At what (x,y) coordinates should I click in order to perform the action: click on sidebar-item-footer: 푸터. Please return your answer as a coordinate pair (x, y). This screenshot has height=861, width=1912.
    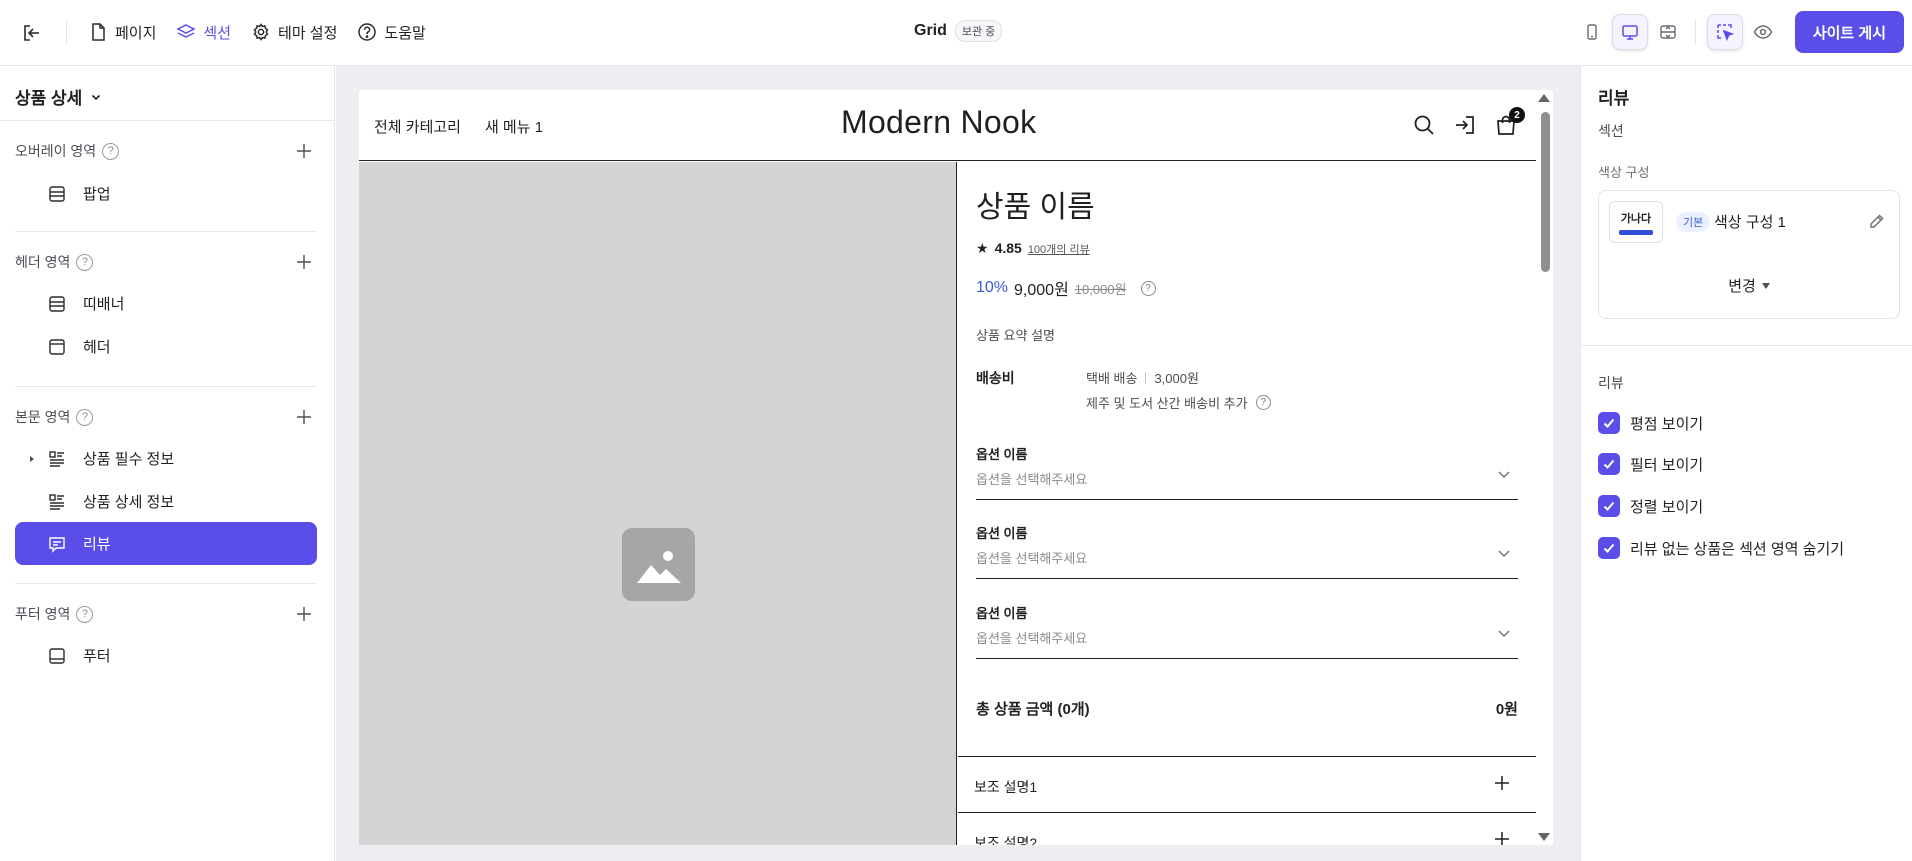
    Looking at the image, I should click on (166, 655).